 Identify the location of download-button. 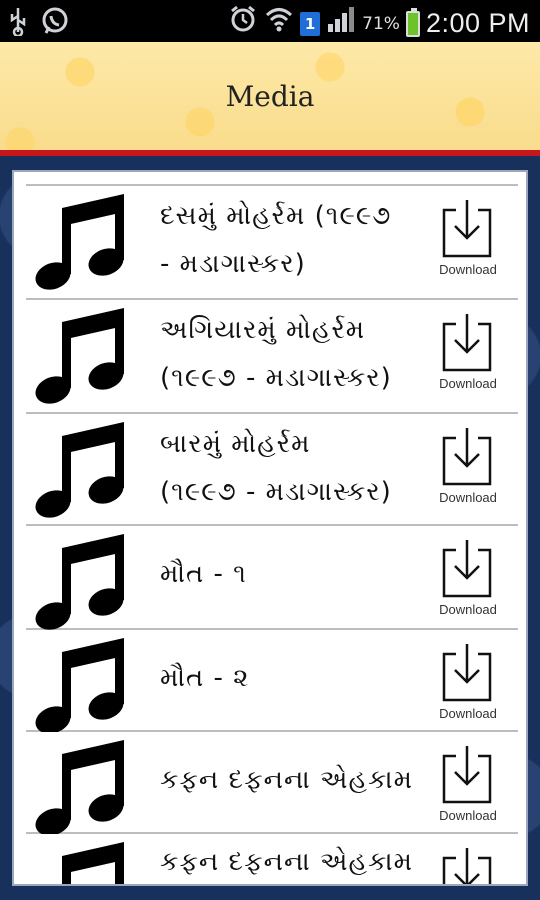
(468, 865).